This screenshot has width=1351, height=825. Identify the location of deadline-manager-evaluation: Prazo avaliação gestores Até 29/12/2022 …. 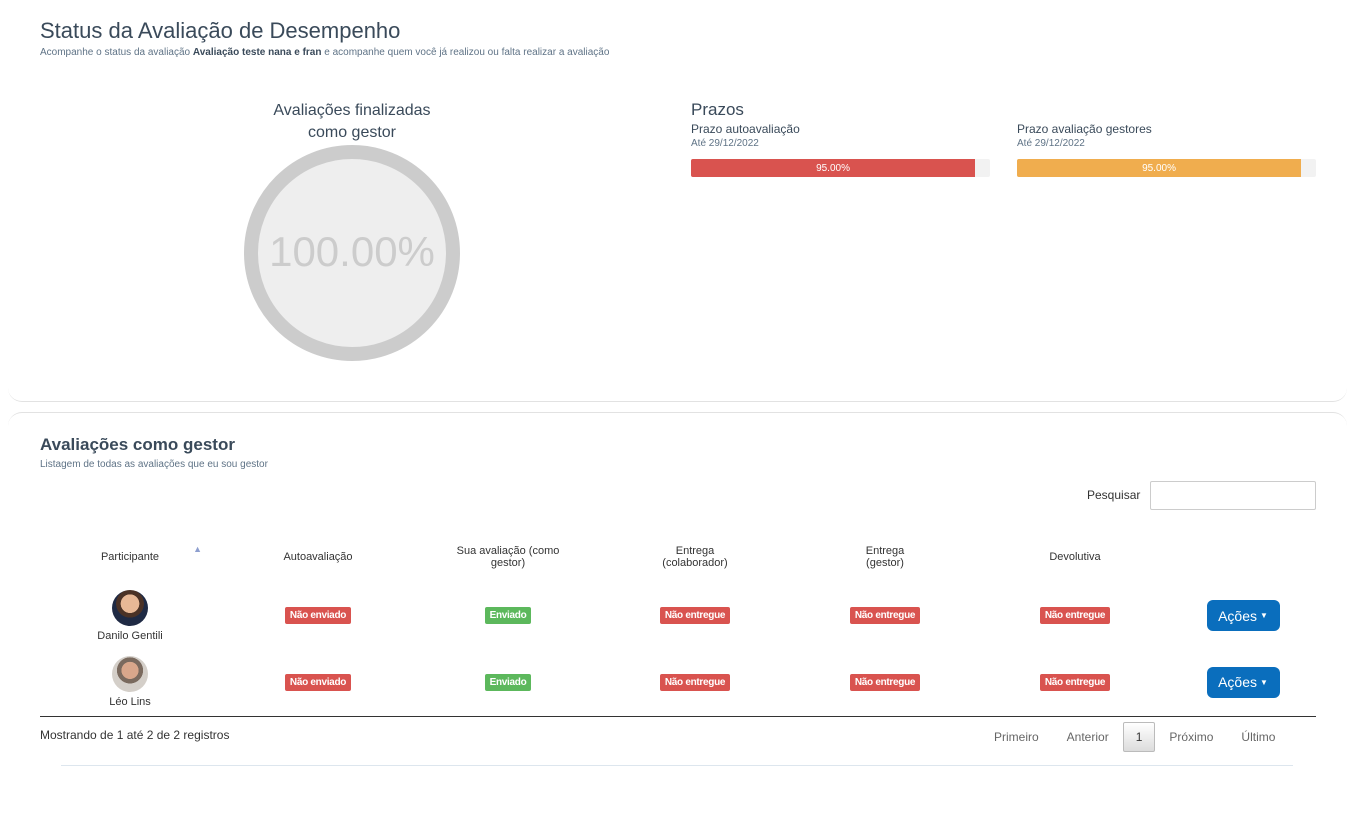
(1167, 149).